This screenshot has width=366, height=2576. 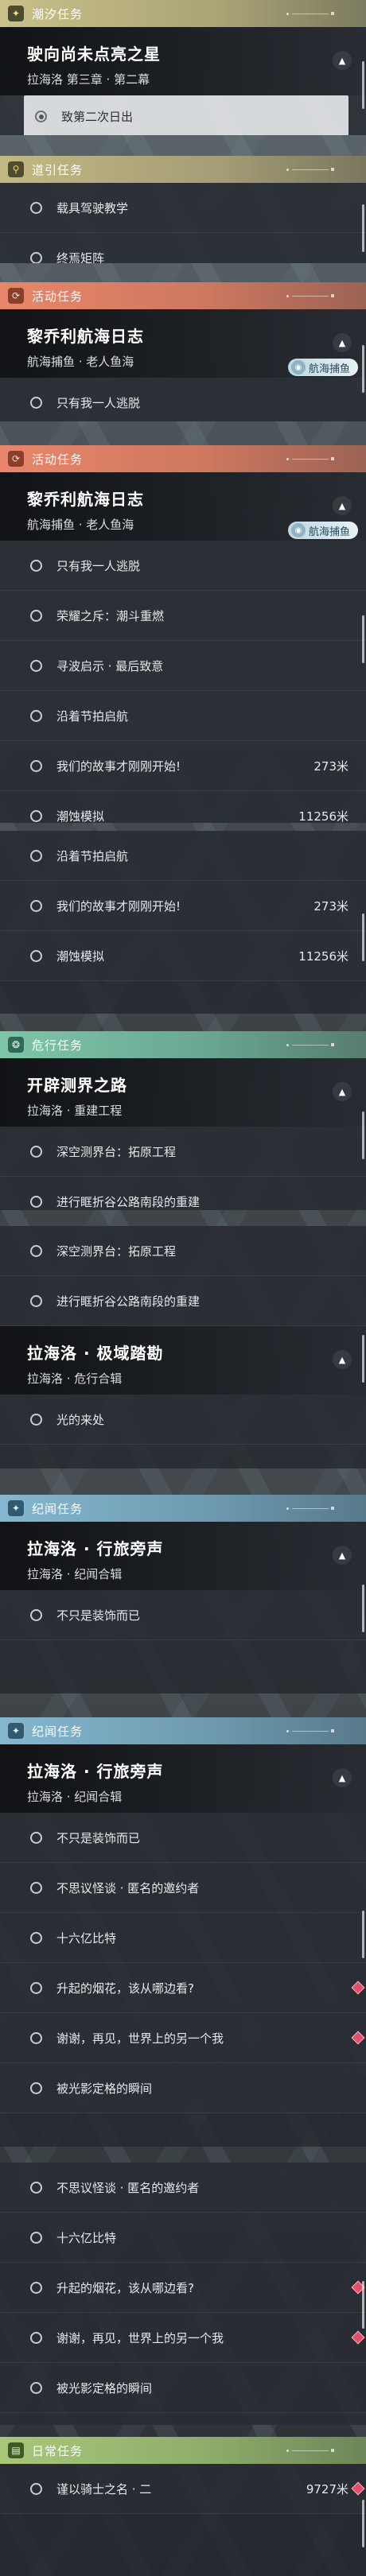 What do you see at coordinates (183, 2450) in the screenshot?
I see `section-header-daily: ▤ 日常任务` at bounding box center [183, 2450].